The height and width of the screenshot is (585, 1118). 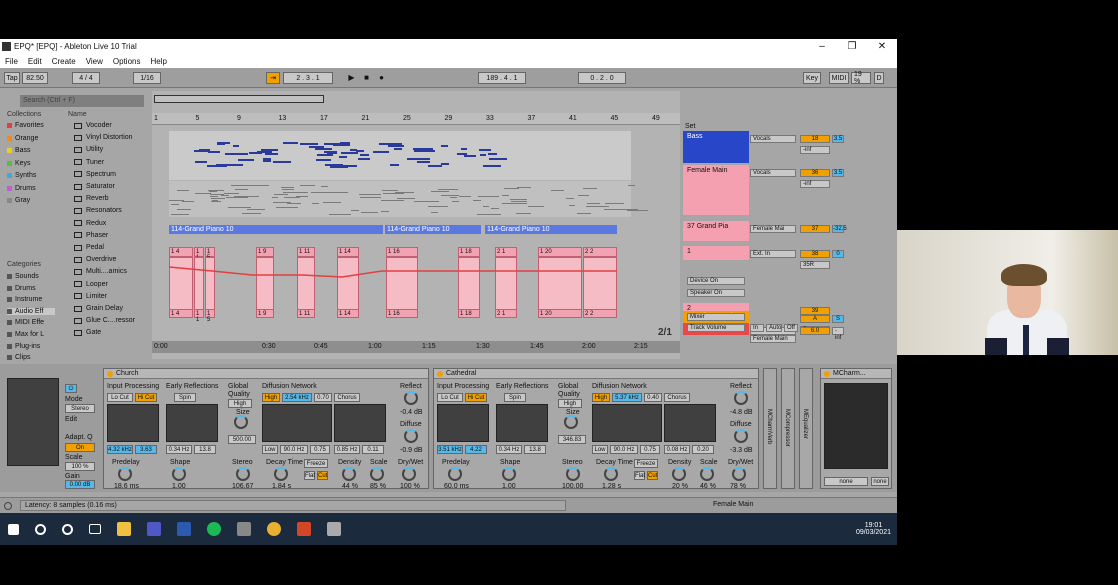 What do you see at coordinates (716, 231) in the screenshot?
I see `track-header-2: 37 Grand Pia` at bounding box center [716, 231].